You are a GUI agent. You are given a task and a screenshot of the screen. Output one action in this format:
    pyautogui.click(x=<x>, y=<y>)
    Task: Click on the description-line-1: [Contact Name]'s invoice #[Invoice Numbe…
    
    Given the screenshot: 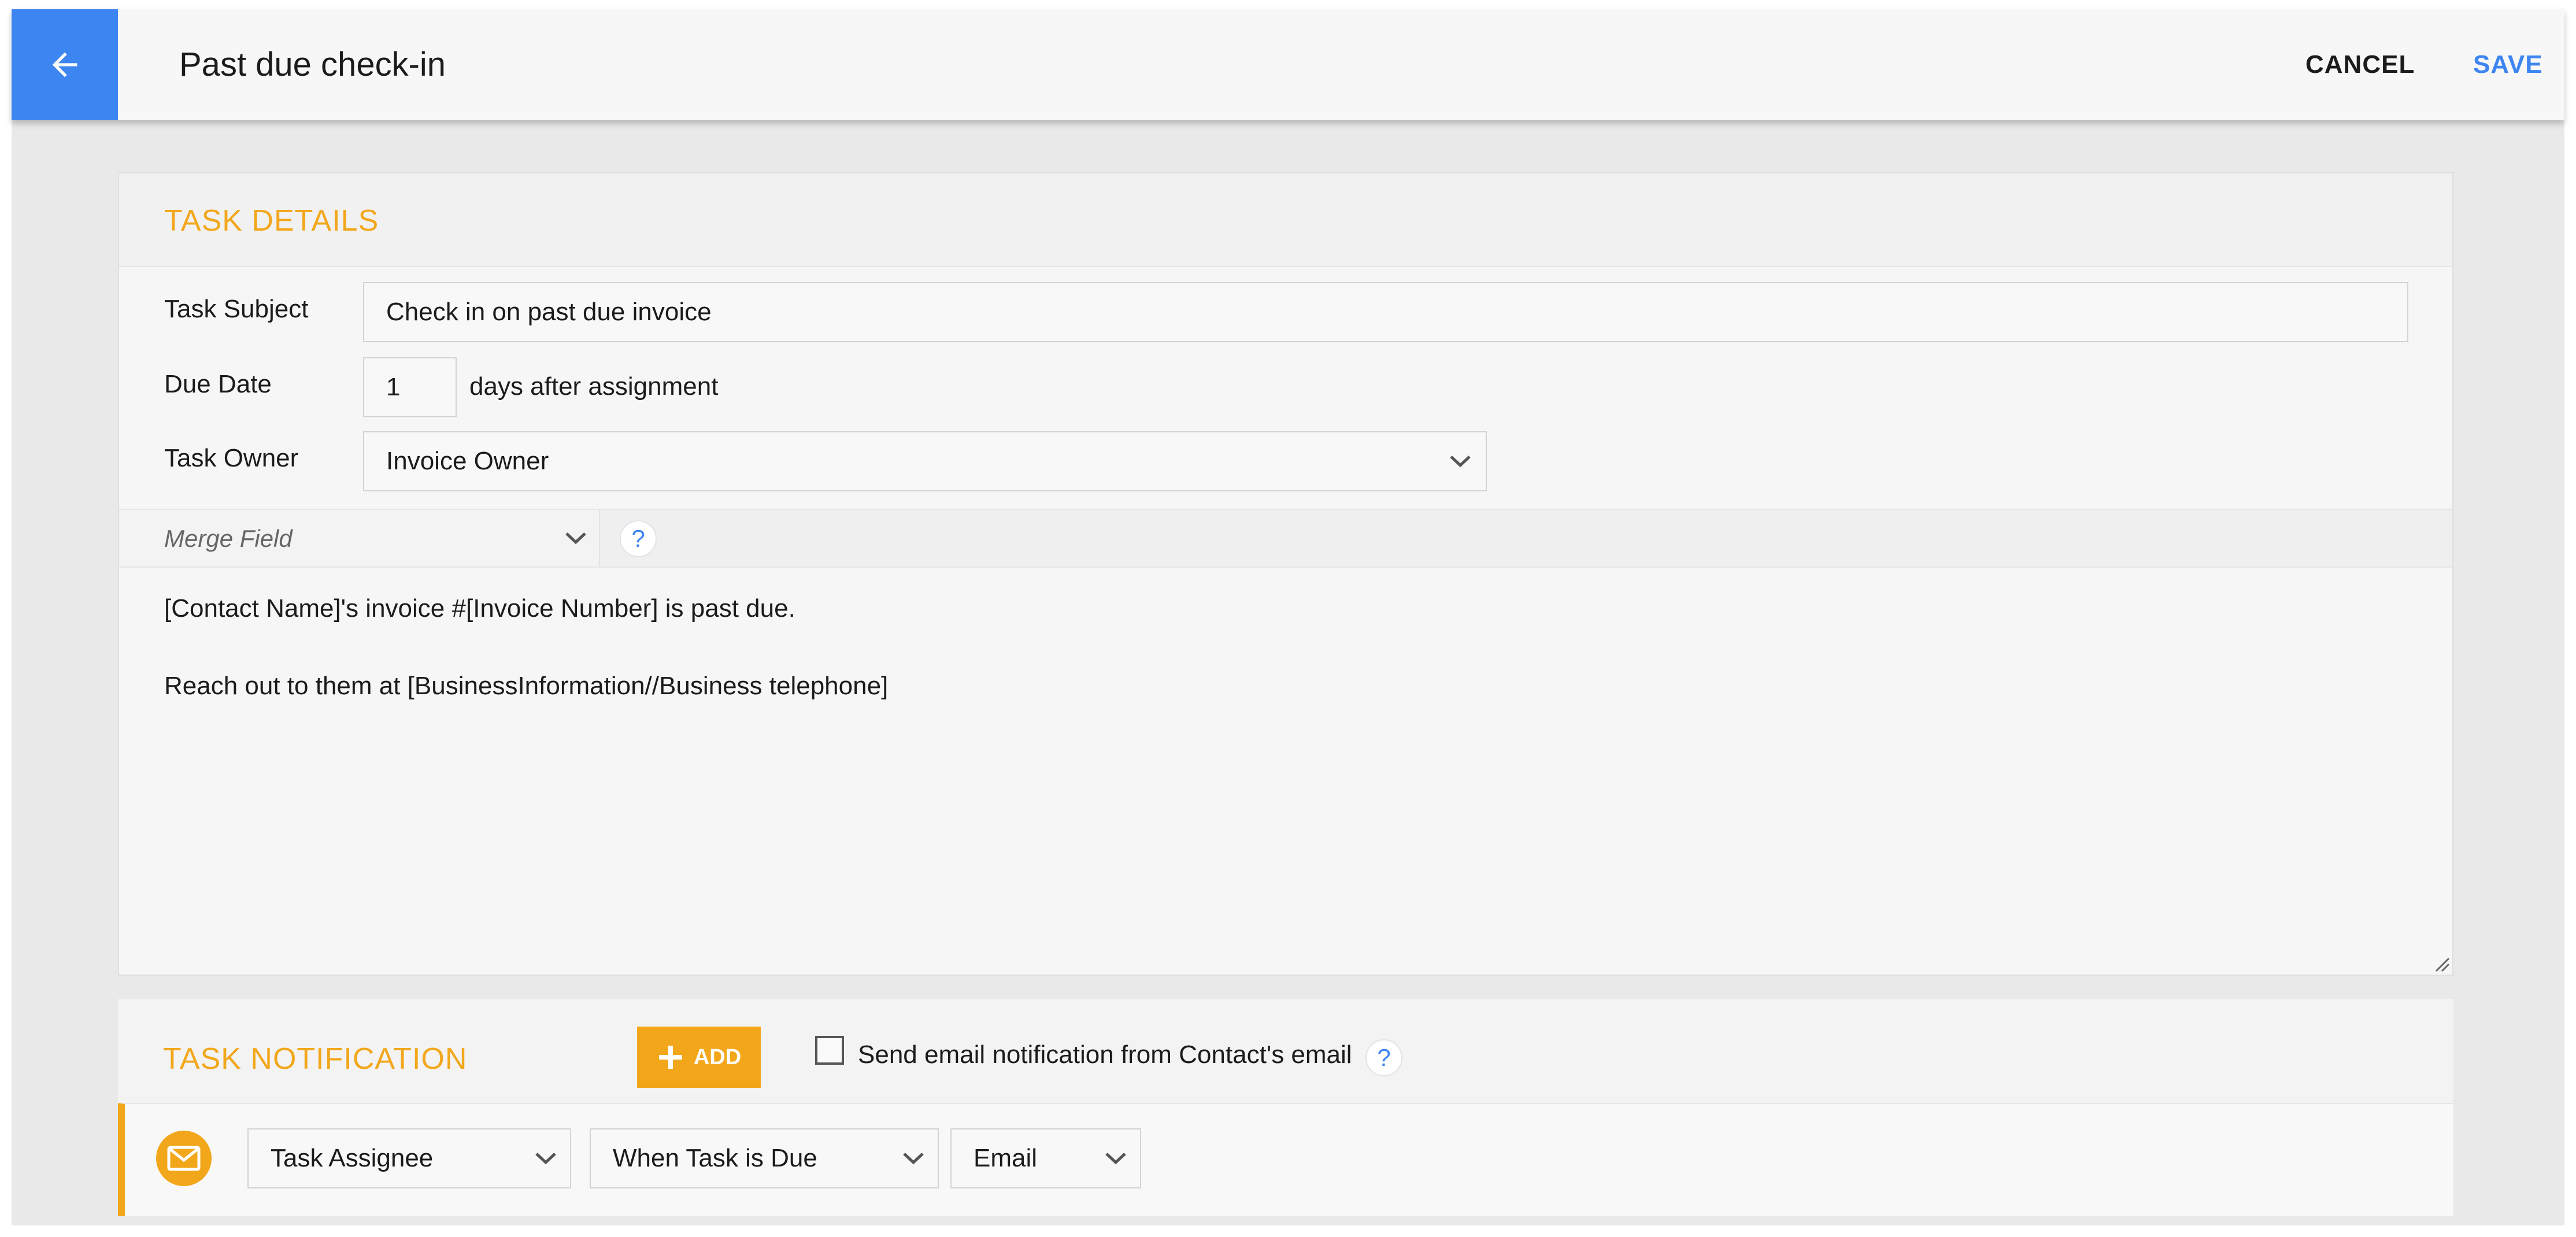 What is the action you would take?
    pyautogui.click(x=480, y=609)
    